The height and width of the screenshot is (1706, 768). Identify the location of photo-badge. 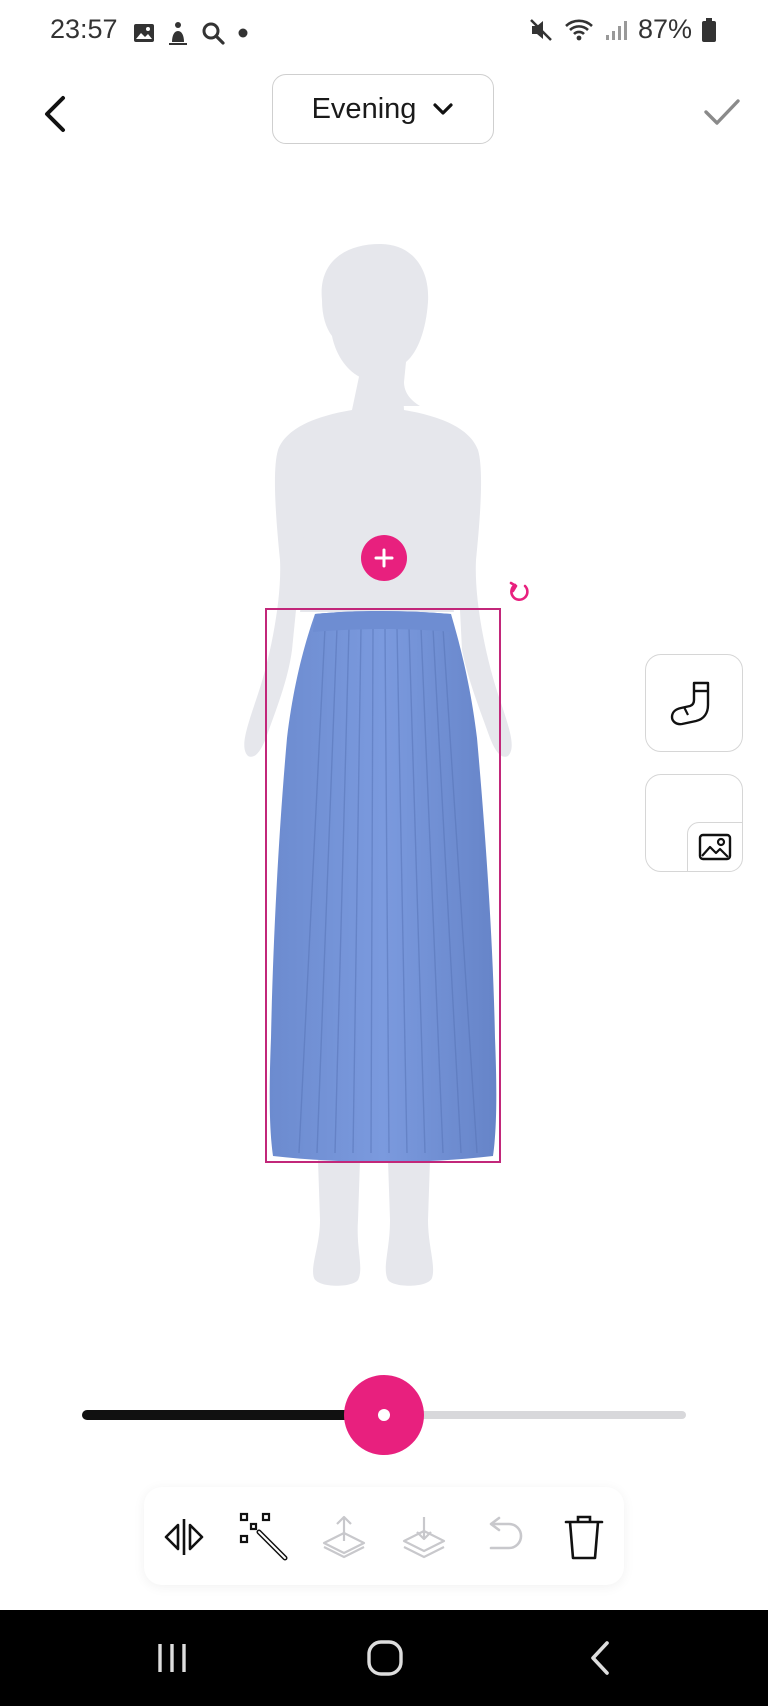
(715, 847).